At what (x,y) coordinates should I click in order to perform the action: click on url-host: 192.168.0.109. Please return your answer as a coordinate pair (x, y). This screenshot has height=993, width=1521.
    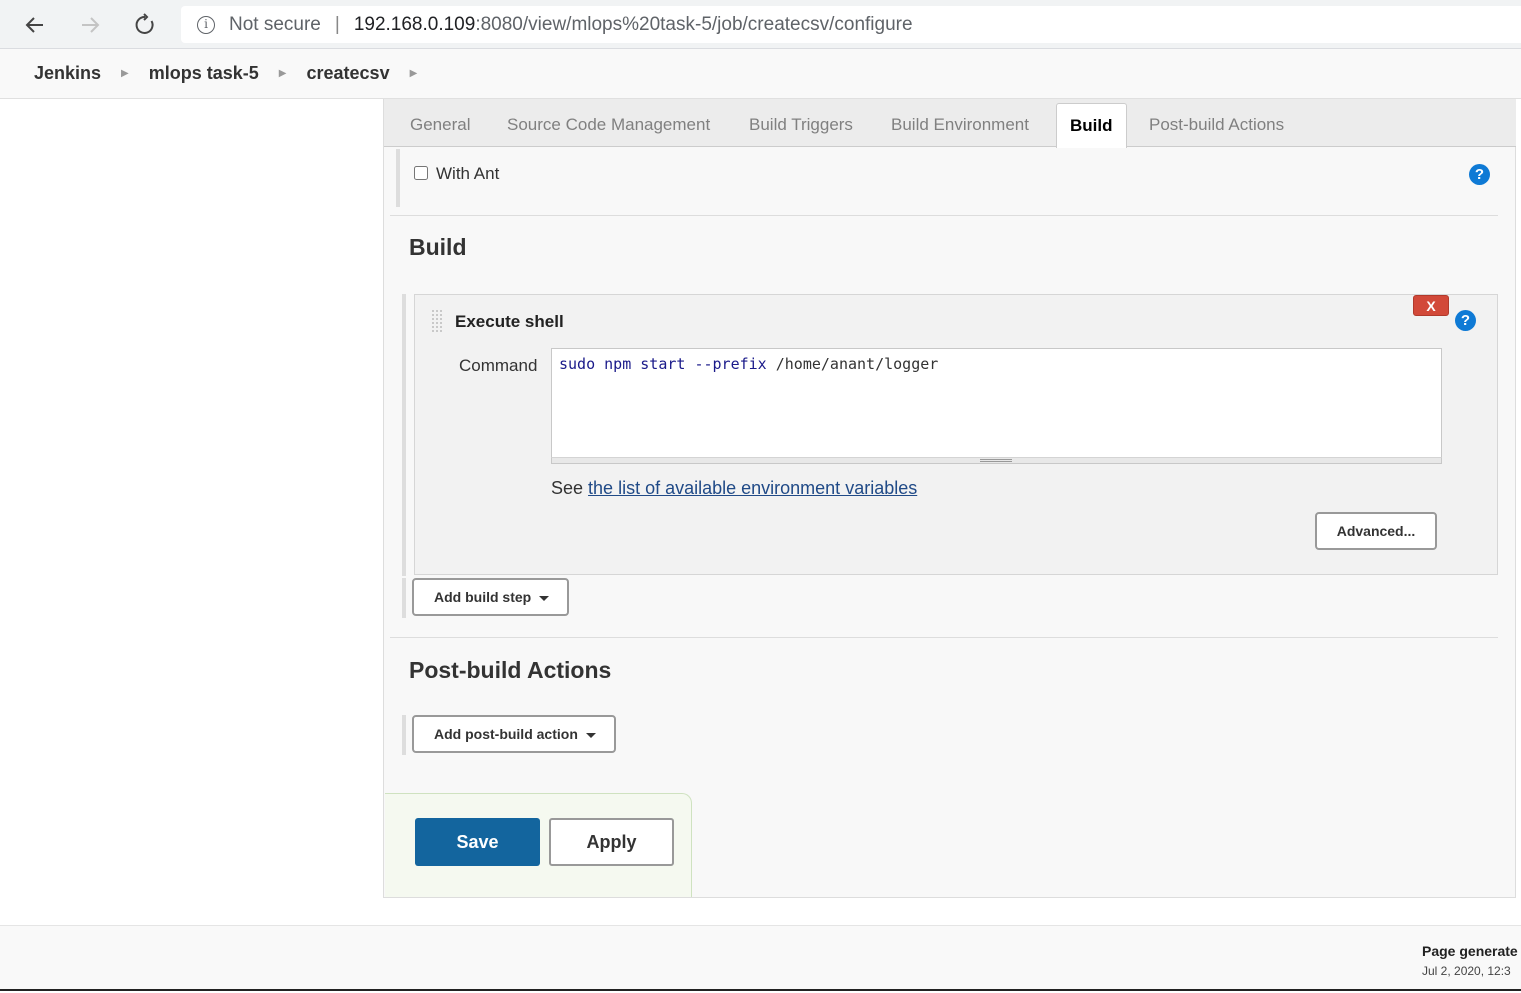
    Looking at the image, I should click on (414, 24).